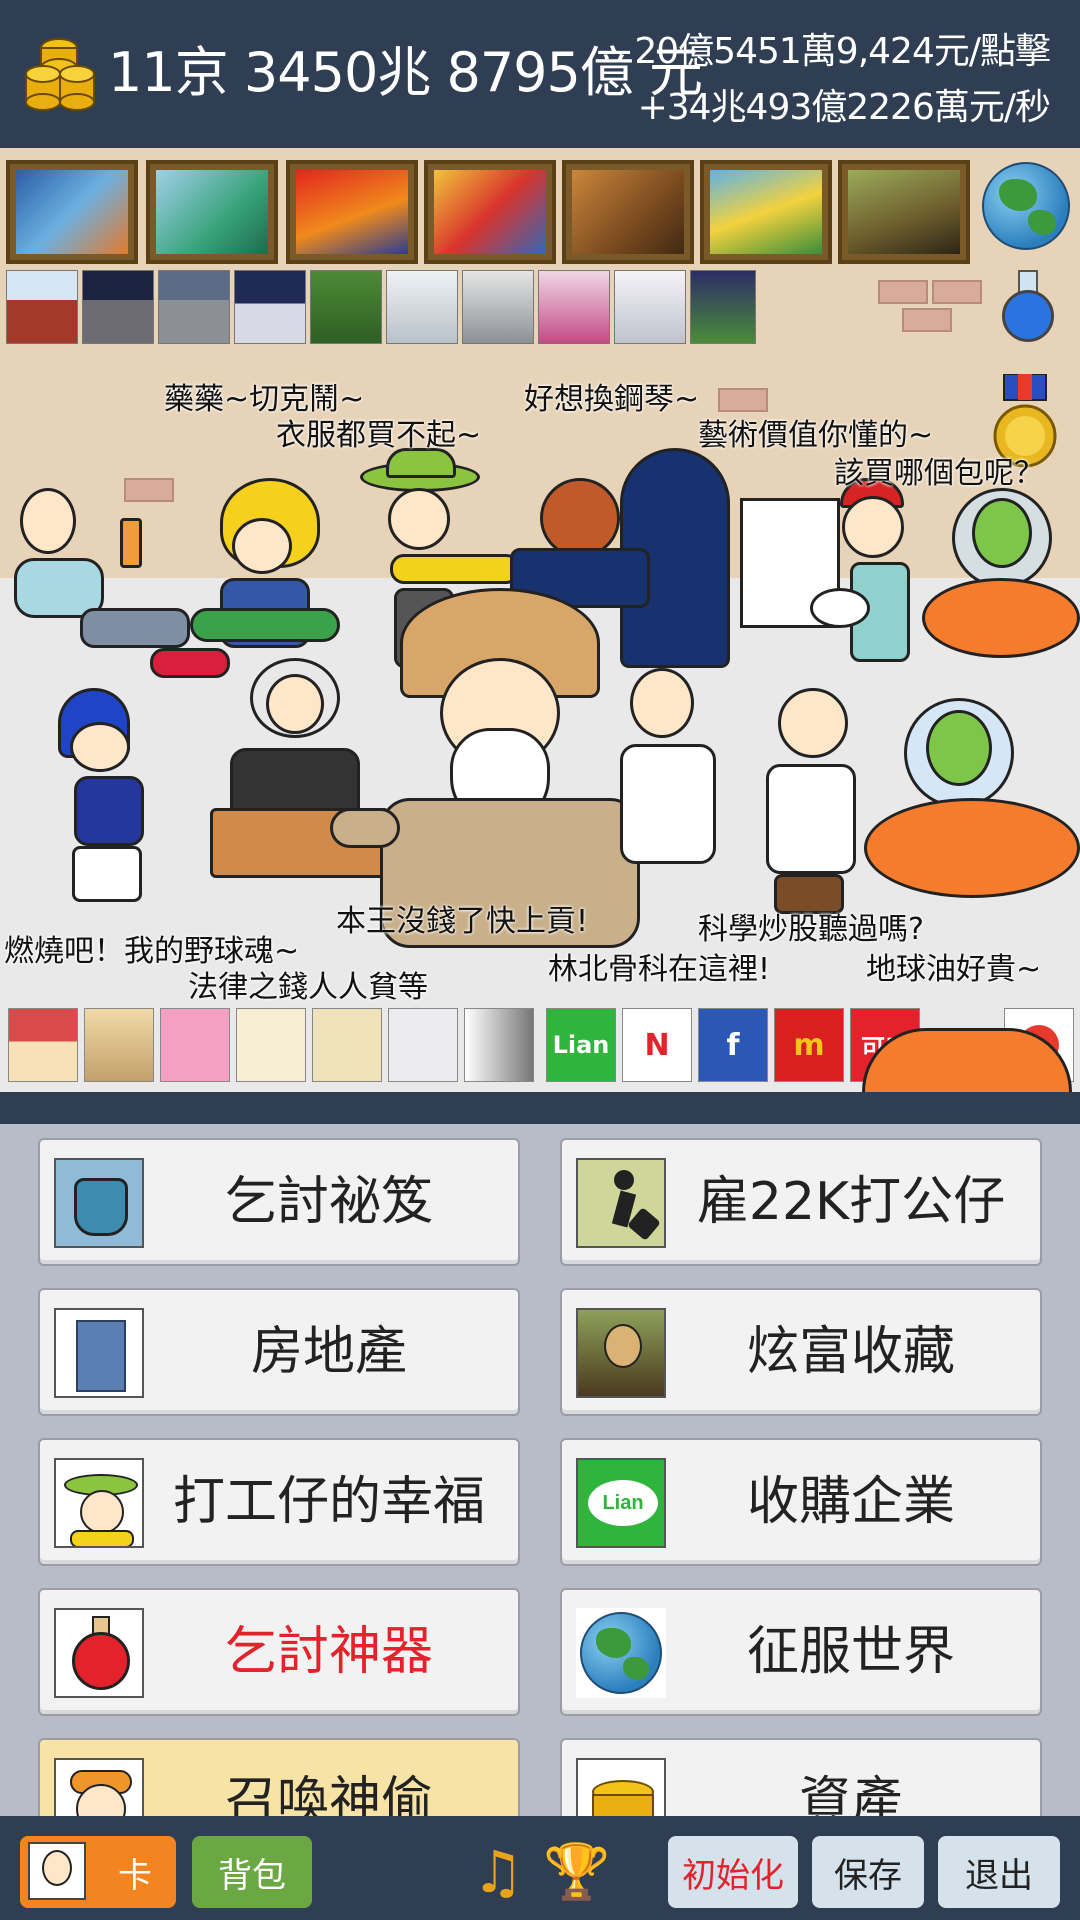 This screenshot has width=1080, height=1920. What do you see at coordinates (766, 212) in the screenshot?
I see `painting-gauguin` at bounding box center [766, 212].